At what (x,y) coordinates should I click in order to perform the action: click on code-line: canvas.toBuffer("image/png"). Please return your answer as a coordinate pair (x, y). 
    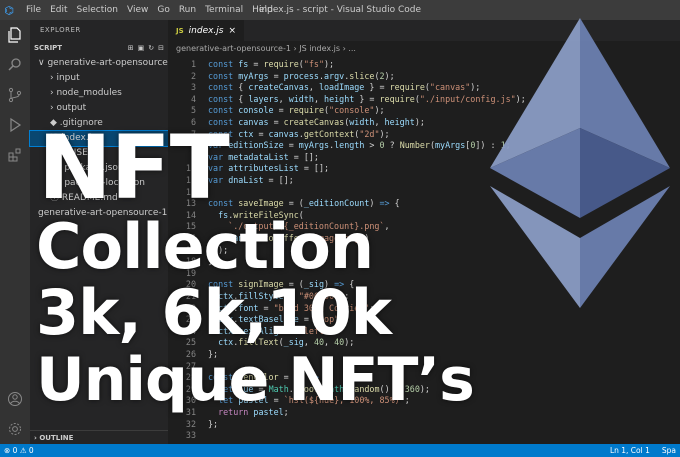
    Looking at the image, I should click on (288, 238).